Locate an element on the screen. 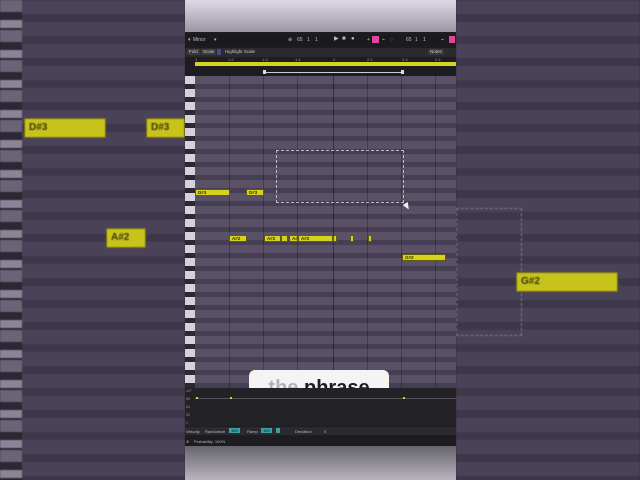 The image size is (640, 480). position-a: 1 is located at coordinates (308, 40).